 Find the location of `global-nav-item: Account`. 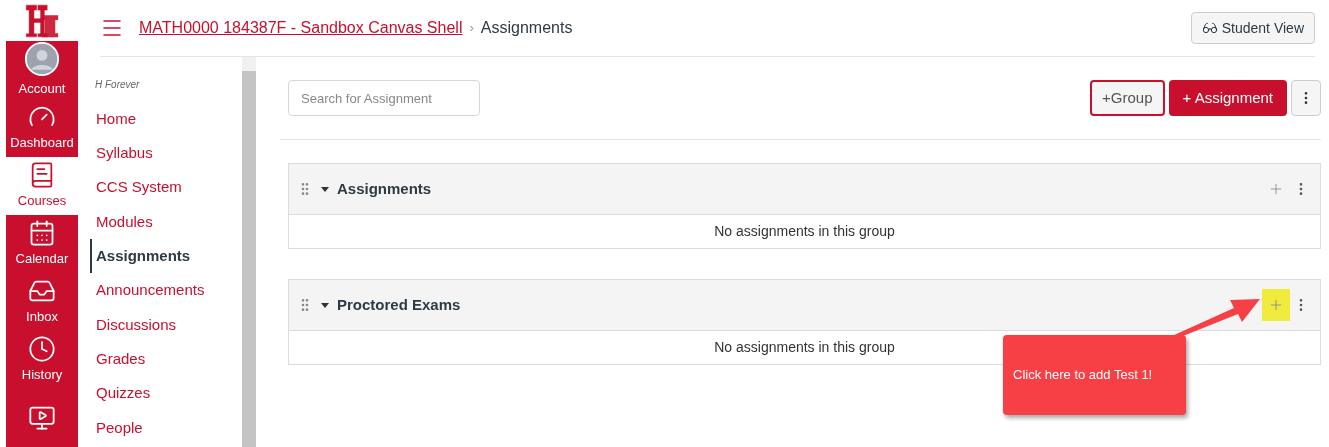

global-nav-item: Account is located at coordinates (42, 70).